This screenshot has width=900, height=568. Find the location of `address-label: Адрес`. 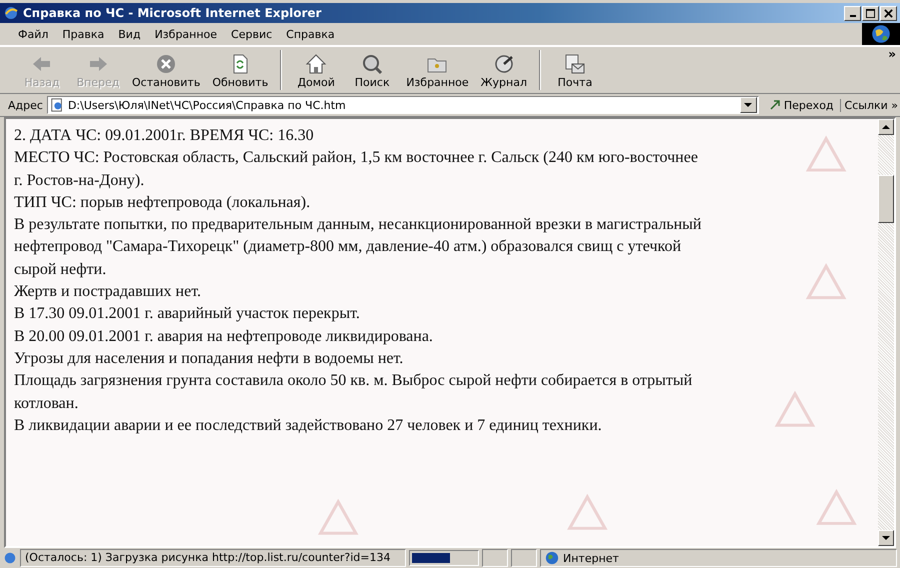

address-label: Адрес is located at coordinates (25, 105).